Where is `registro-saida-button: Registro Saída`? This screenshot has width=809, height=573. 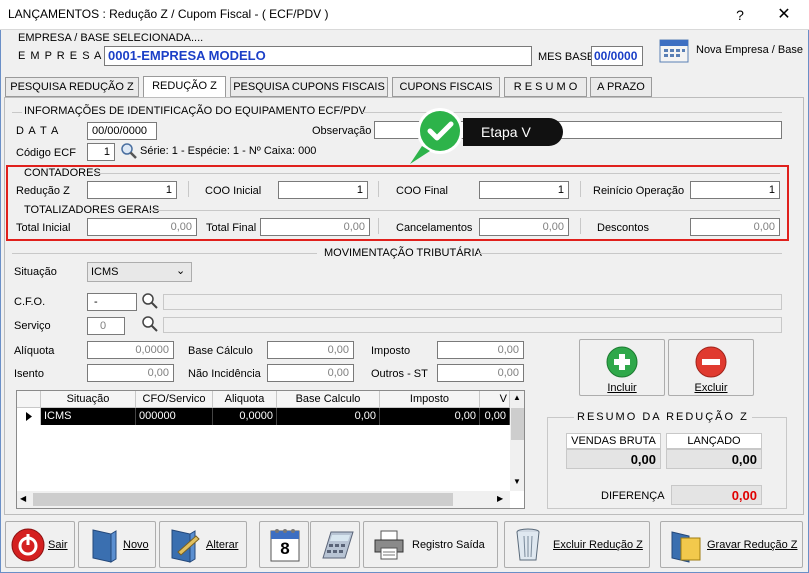
registro-saida-button: Registro Saída is located at coordinates (430, 544).